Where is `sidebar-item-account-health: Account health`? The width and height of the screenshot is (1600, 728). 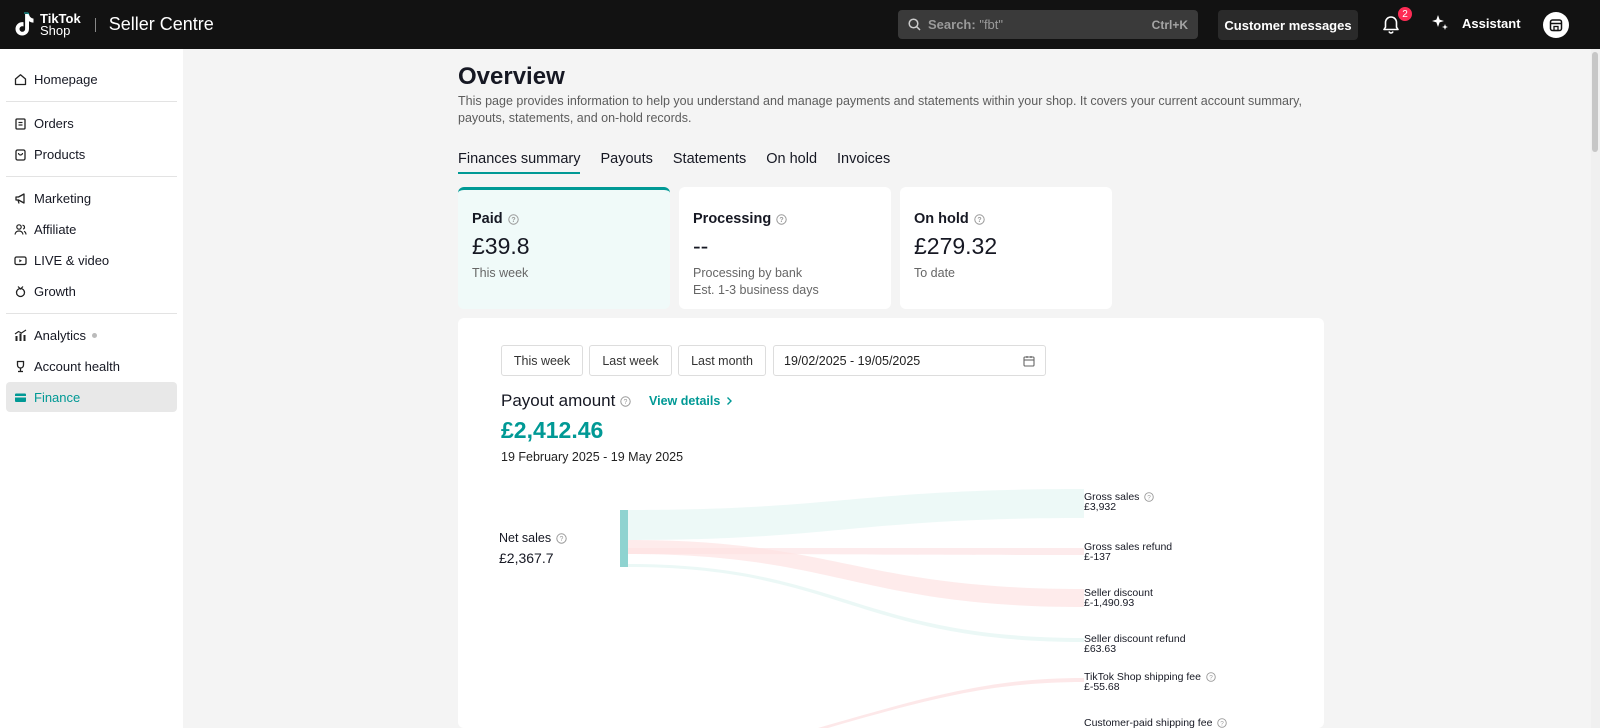
sidebar-item-account-health: Account health is located at coordinates (91, 366).